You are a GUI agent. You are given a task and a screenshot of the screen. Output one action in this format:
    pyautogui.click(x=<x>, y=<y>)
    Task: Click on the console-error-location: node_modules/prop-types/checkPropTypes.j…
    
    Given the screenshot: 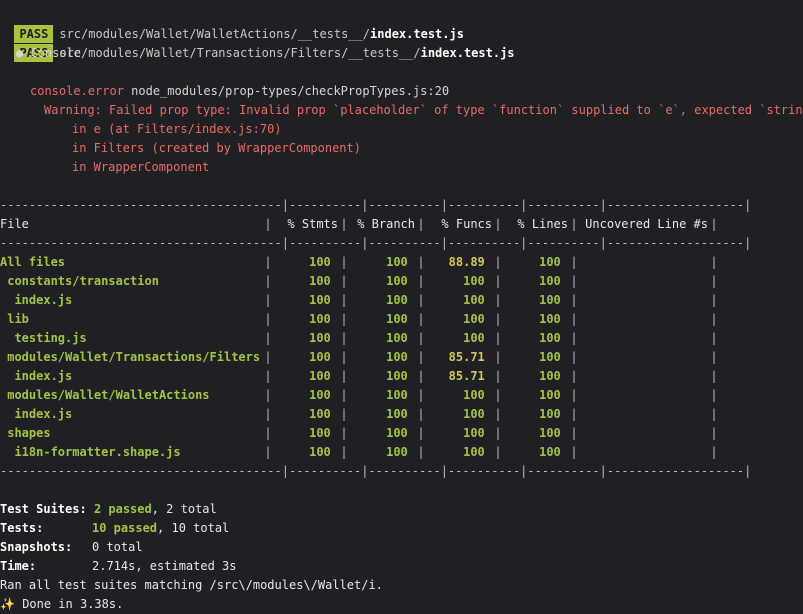 What is the action you would take?
    pyautogui.click(x=290, y=91)
    